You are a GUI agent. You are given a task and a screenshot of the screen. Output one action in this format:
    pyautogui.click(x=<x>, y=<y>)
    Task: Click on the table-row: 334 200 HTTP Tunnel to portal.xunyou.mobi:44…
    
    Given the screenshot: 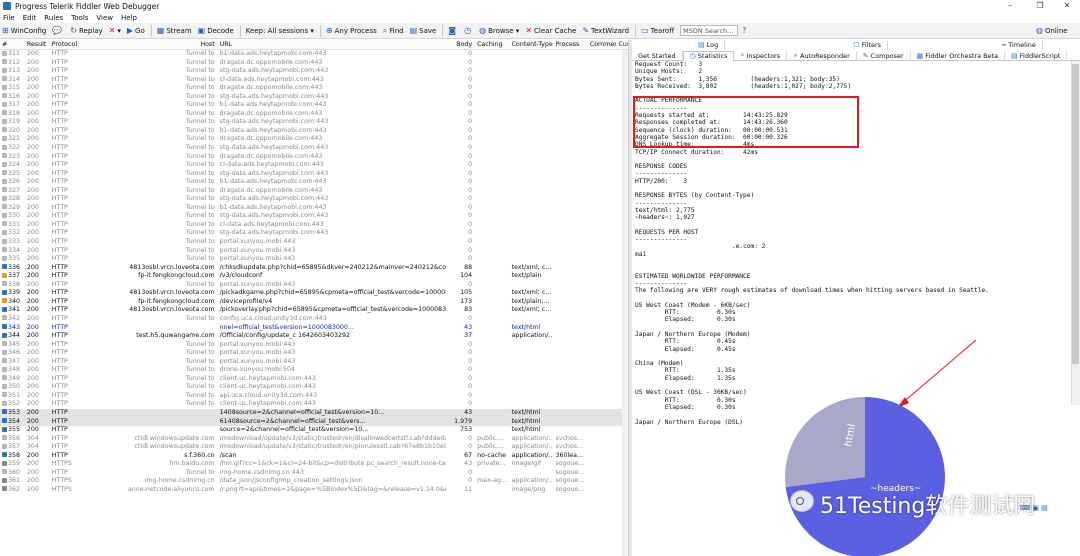 What is the action you would take?
    pyautogui.click(x=314, y=251)
    